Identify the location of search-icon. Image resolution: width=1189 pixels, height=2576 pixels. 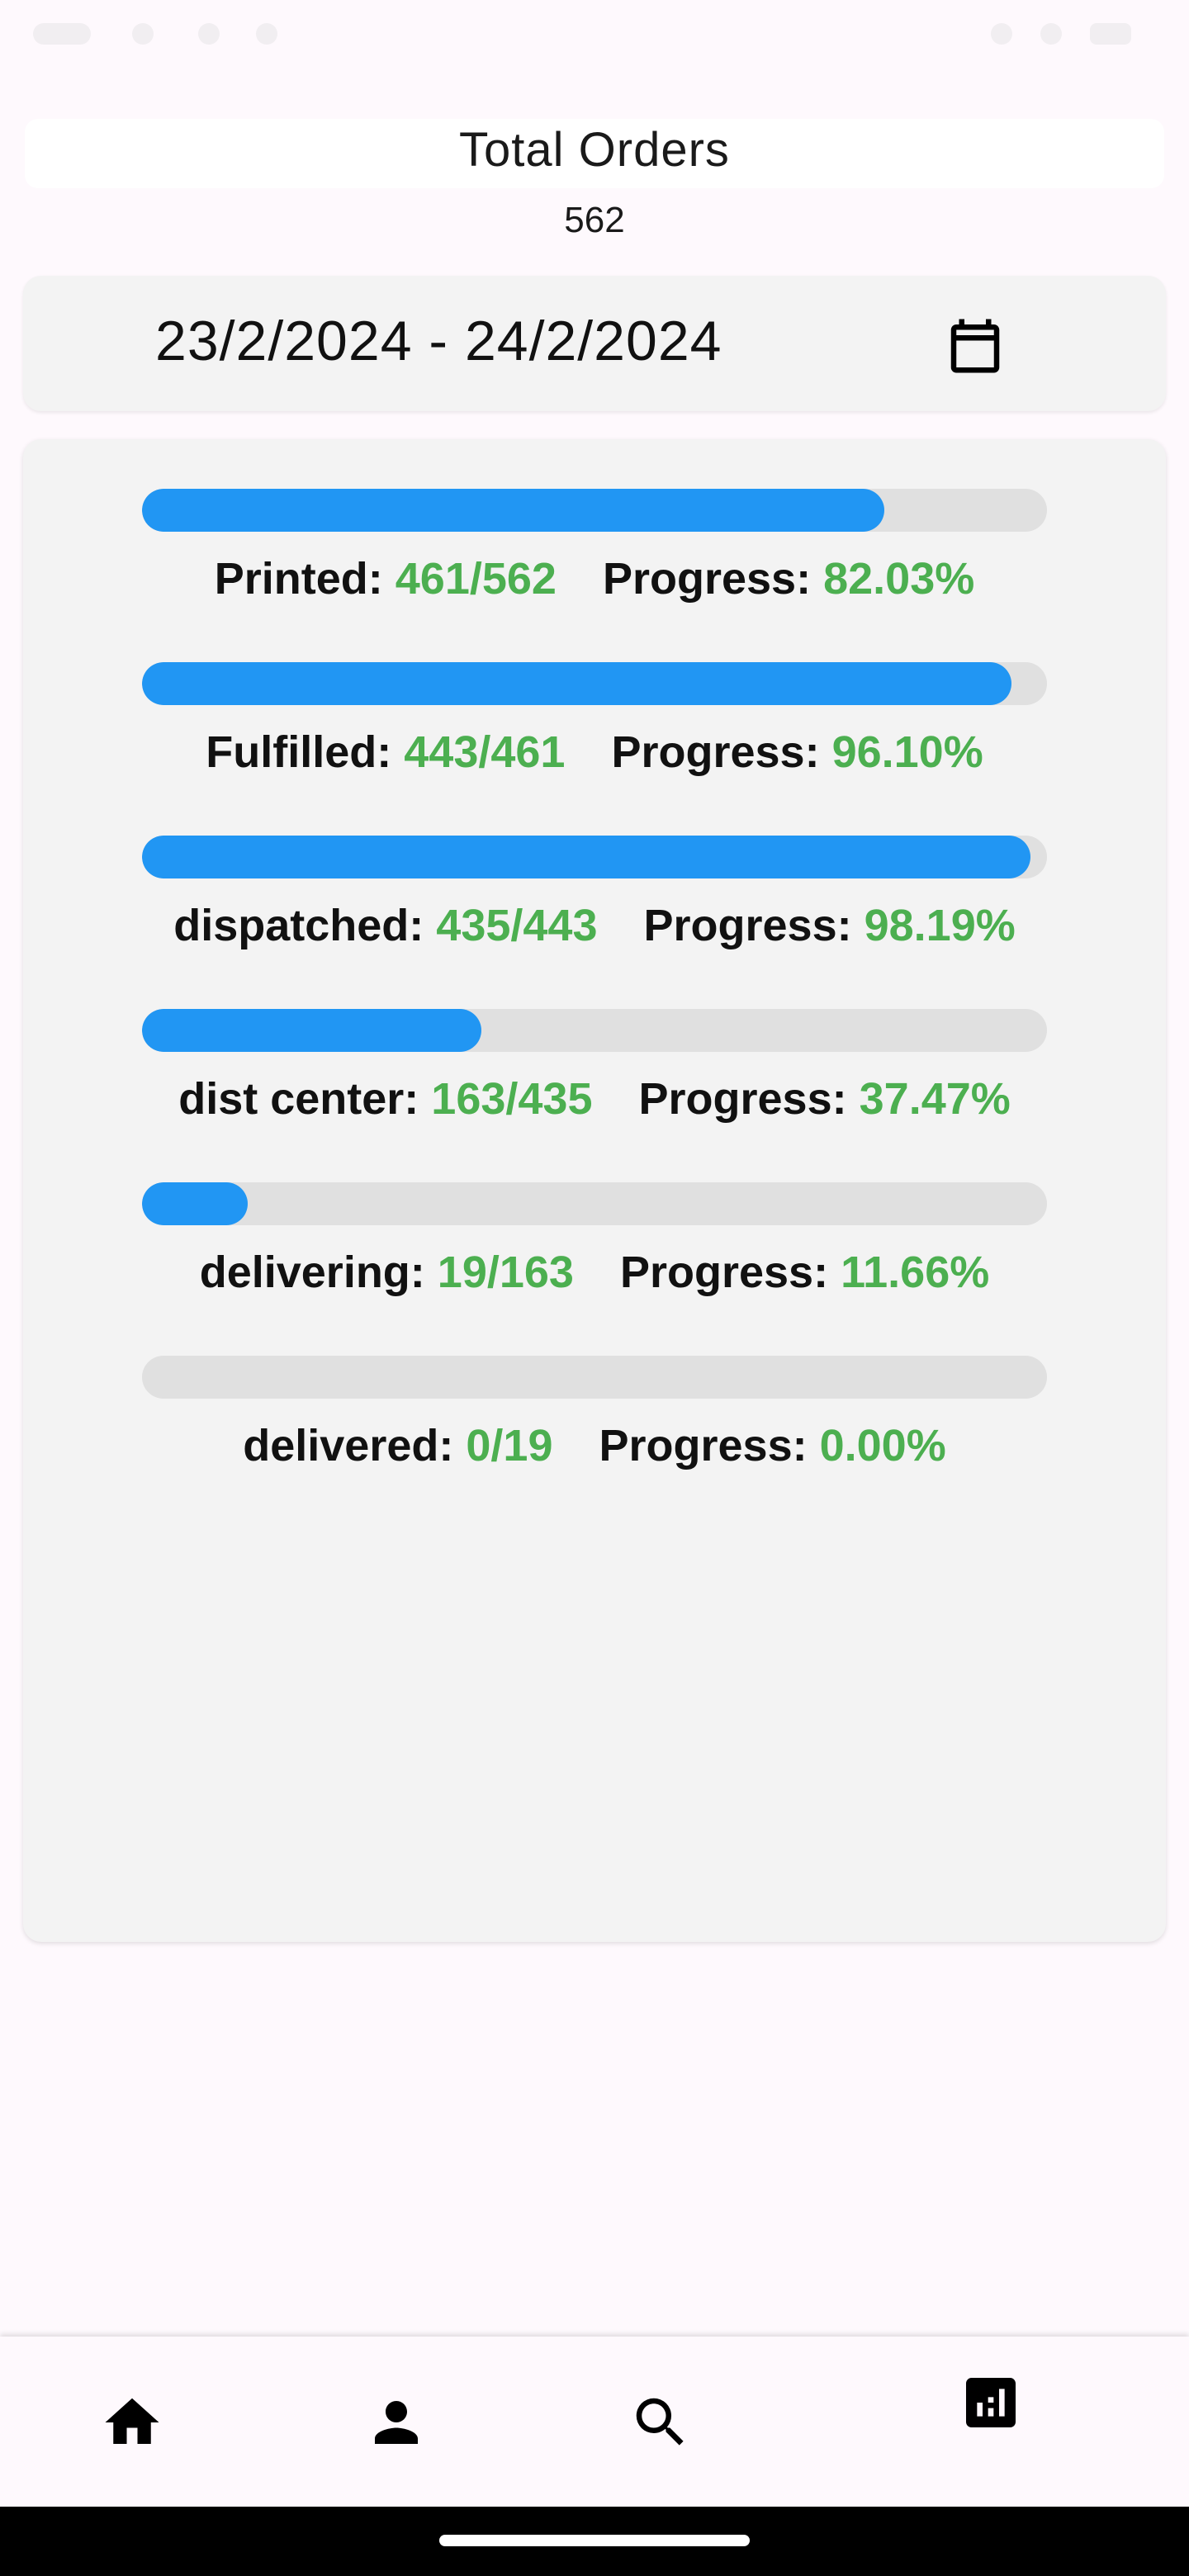
(660, 2422).